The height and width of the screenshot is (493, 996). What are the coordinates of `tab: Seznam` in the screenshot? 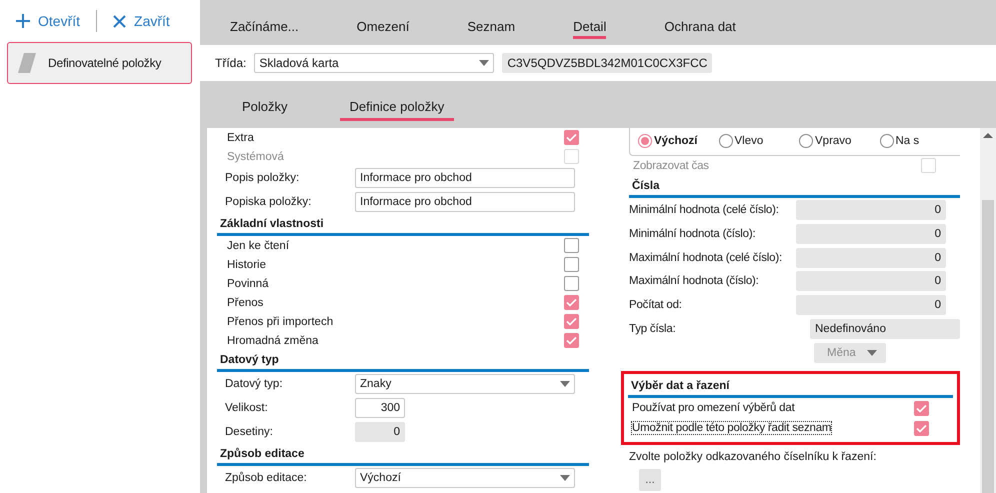 It's located at (491, 26).